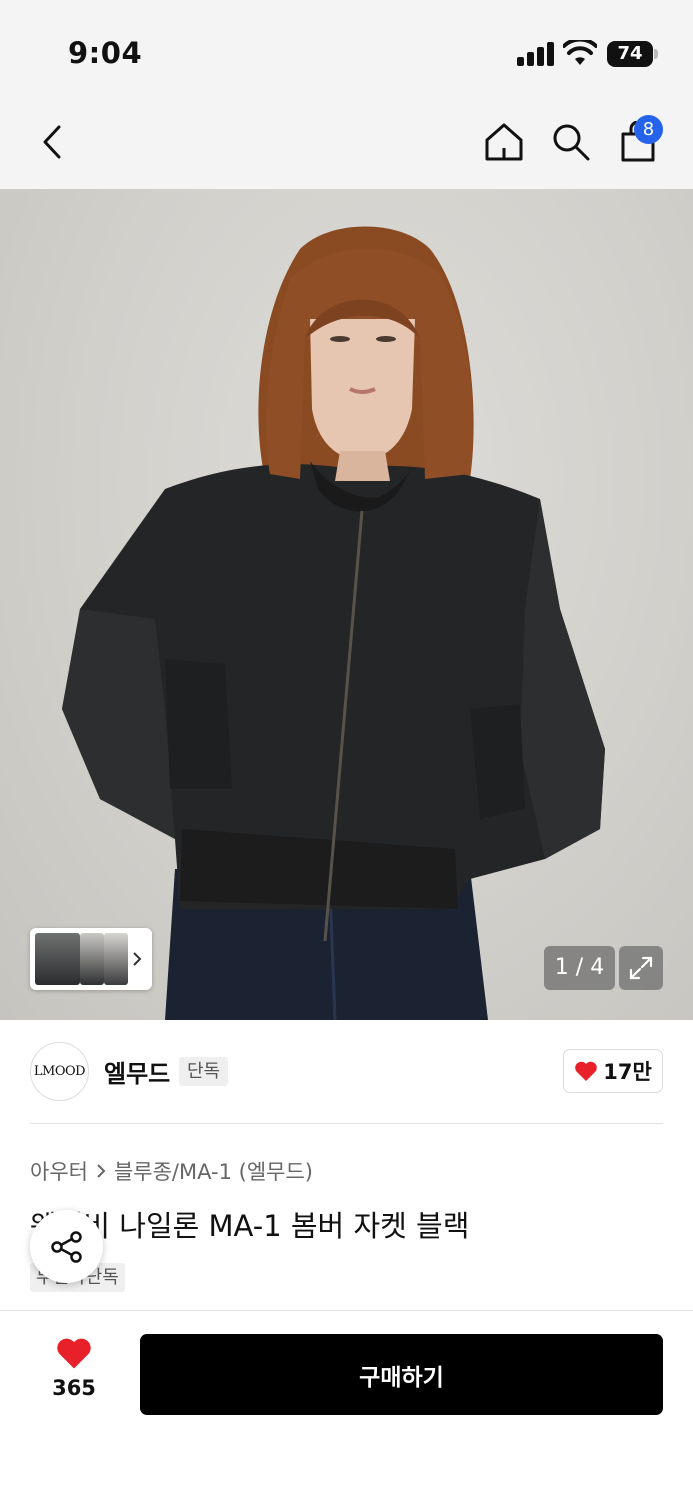  Describe the element at coordinates (74, 1388) in the screenshot. I see `wishlist-count: 365` at that location.